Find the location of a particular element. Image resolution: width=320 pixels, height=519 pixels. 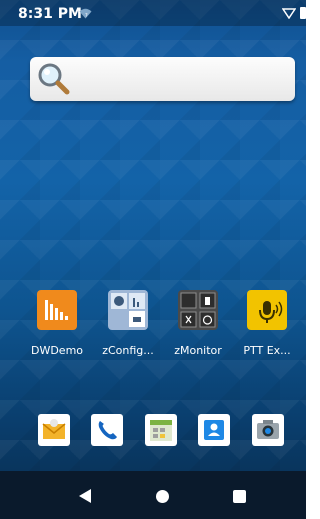

zconfig-icon is located at coordinates (128, 310).